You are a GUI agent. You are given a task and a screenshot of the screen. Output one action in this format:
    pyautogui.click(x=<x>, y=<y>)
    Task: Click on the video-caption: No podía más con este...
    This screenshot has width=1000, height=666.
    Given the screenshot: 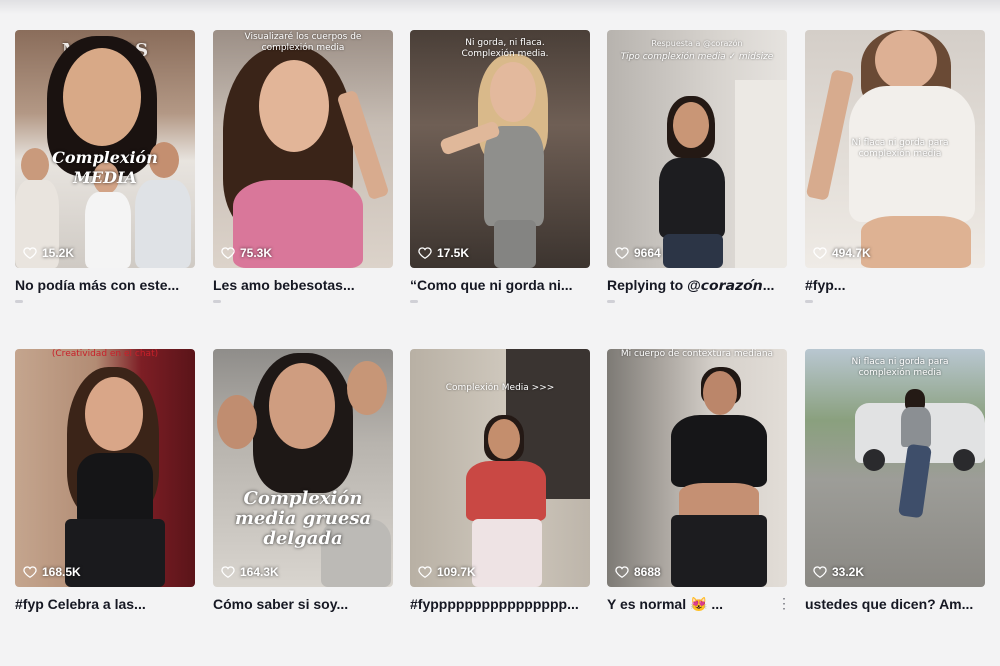 What is the action you would take?
    pyautogui.click(x=105, y=285)
    